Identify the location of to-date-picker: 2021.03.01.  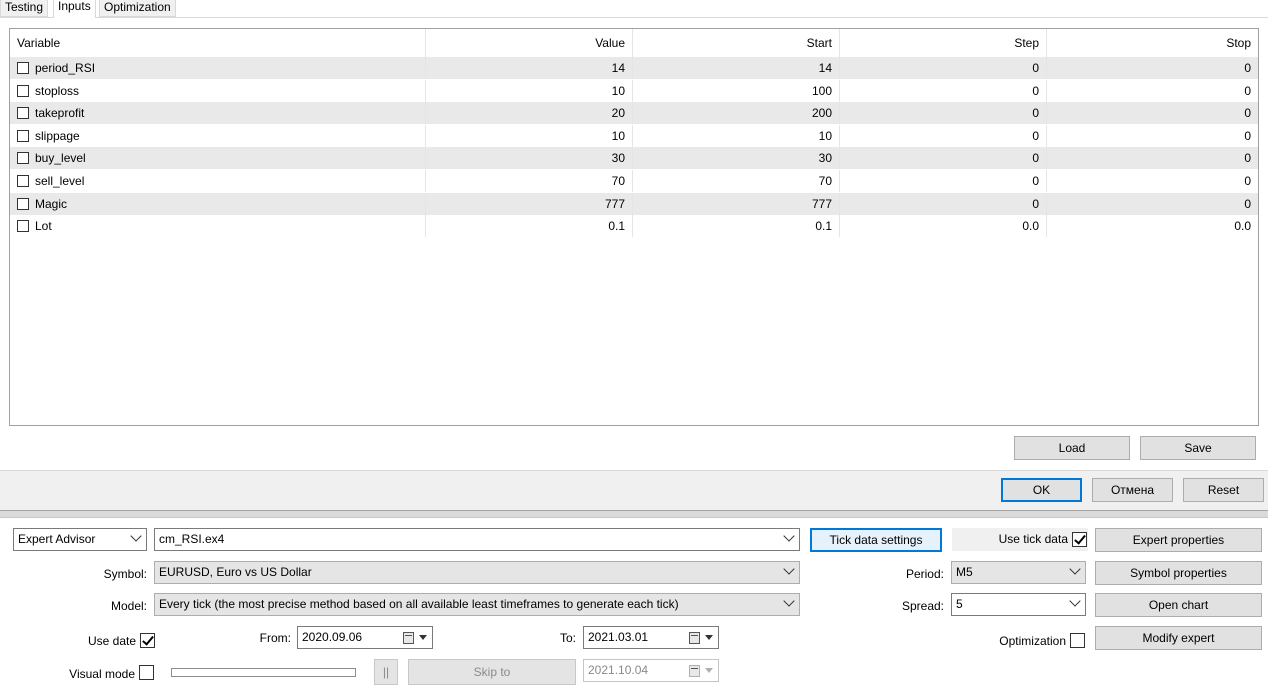
(651, 637).